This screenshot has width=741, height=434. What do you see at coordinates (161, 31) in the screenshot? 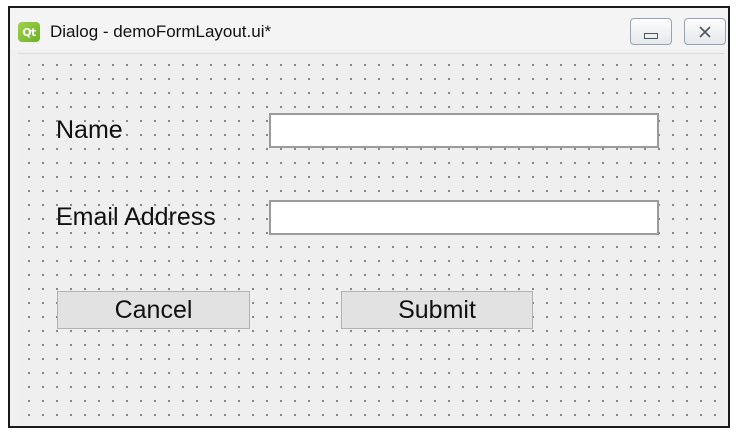
I see `window-title: Dialog - demoFormLayout.ui*` at bounding box center [161, 31].